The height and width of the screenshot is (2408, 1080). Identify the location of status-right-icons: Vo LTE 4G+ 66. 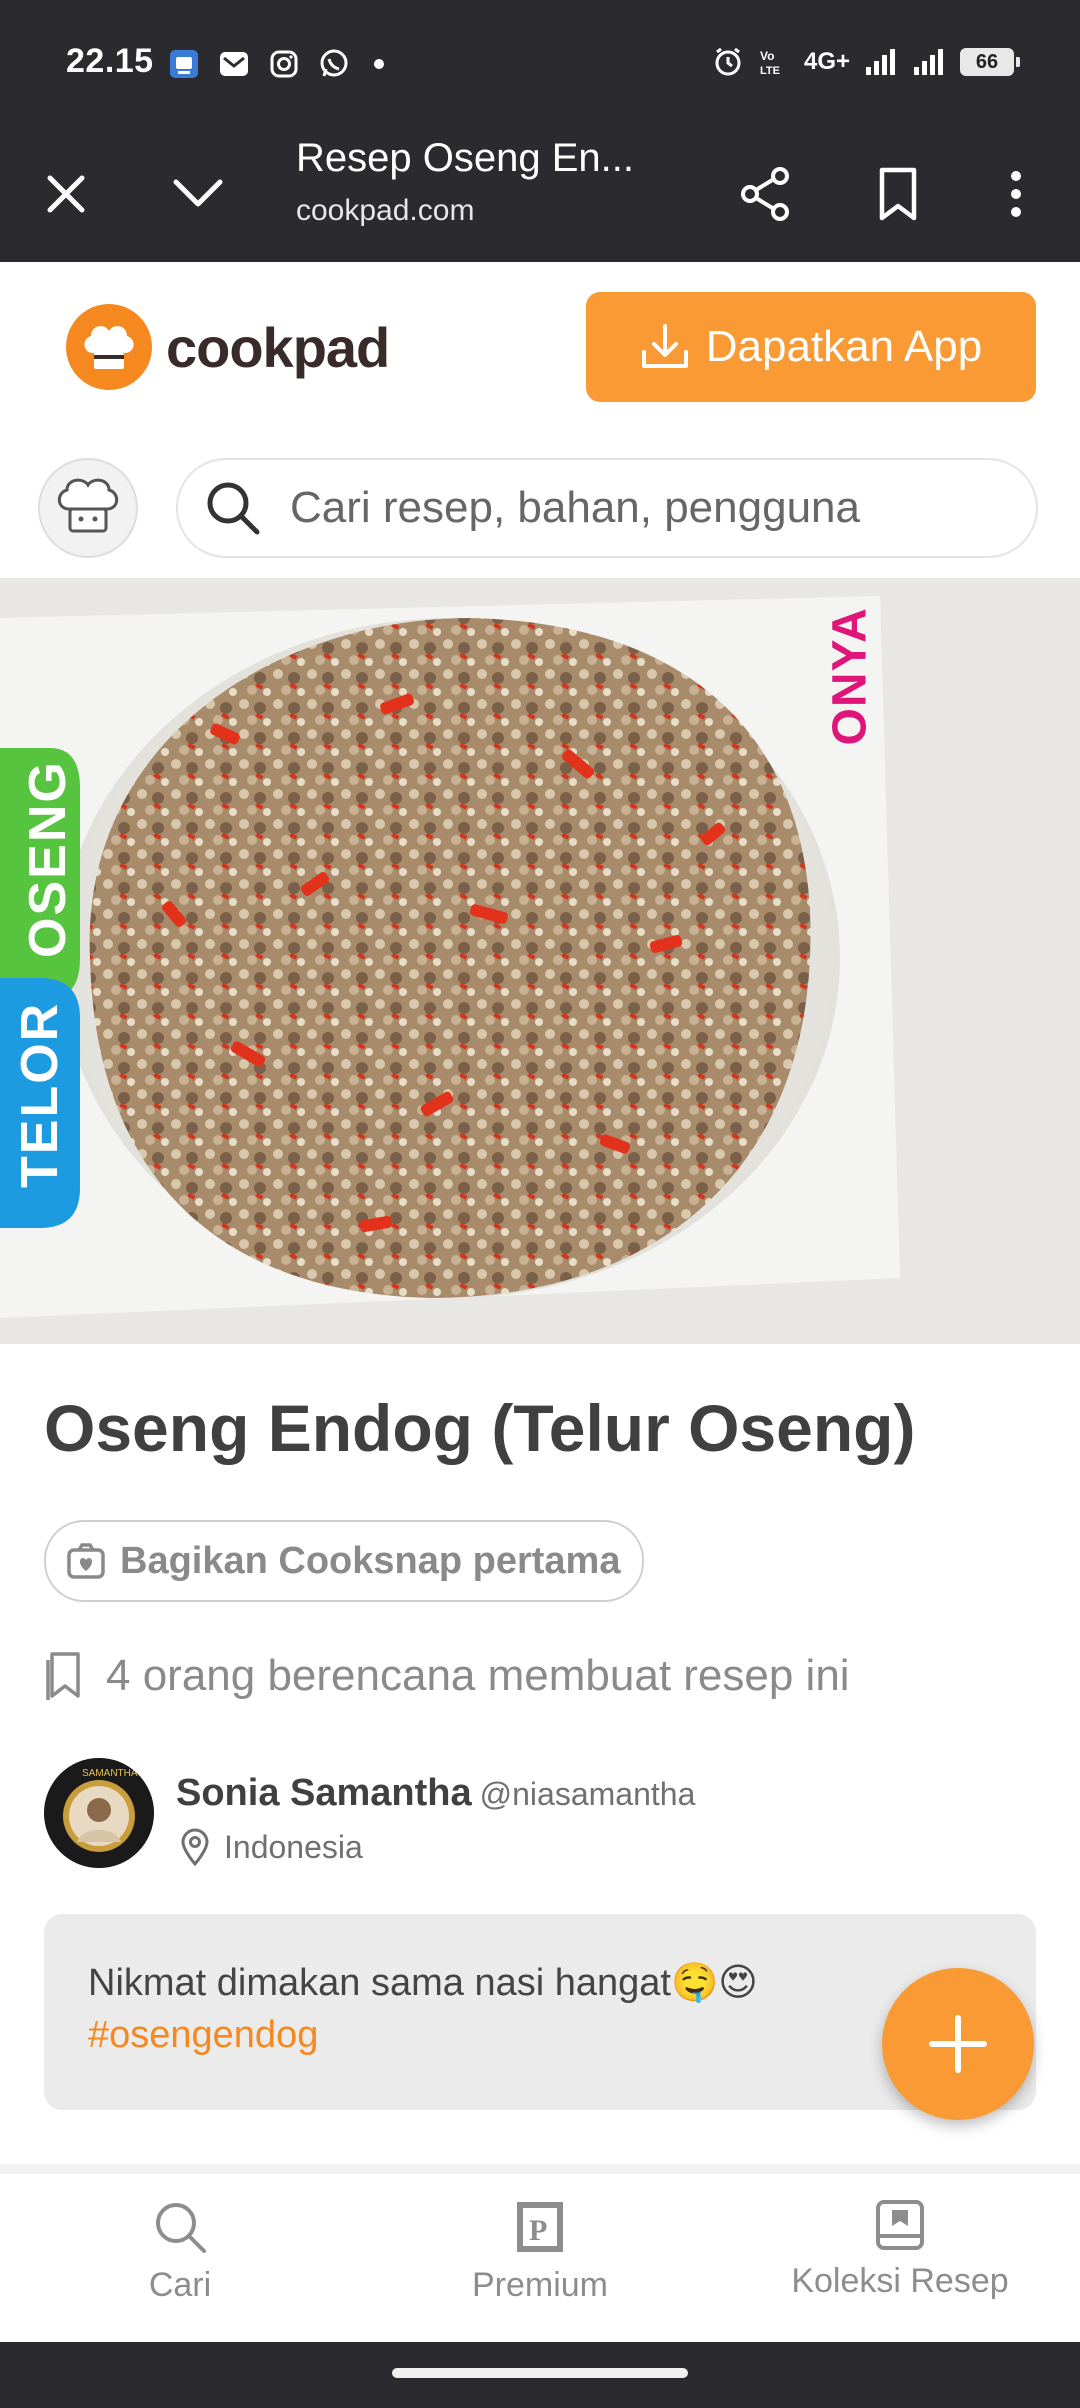
(866, 62).